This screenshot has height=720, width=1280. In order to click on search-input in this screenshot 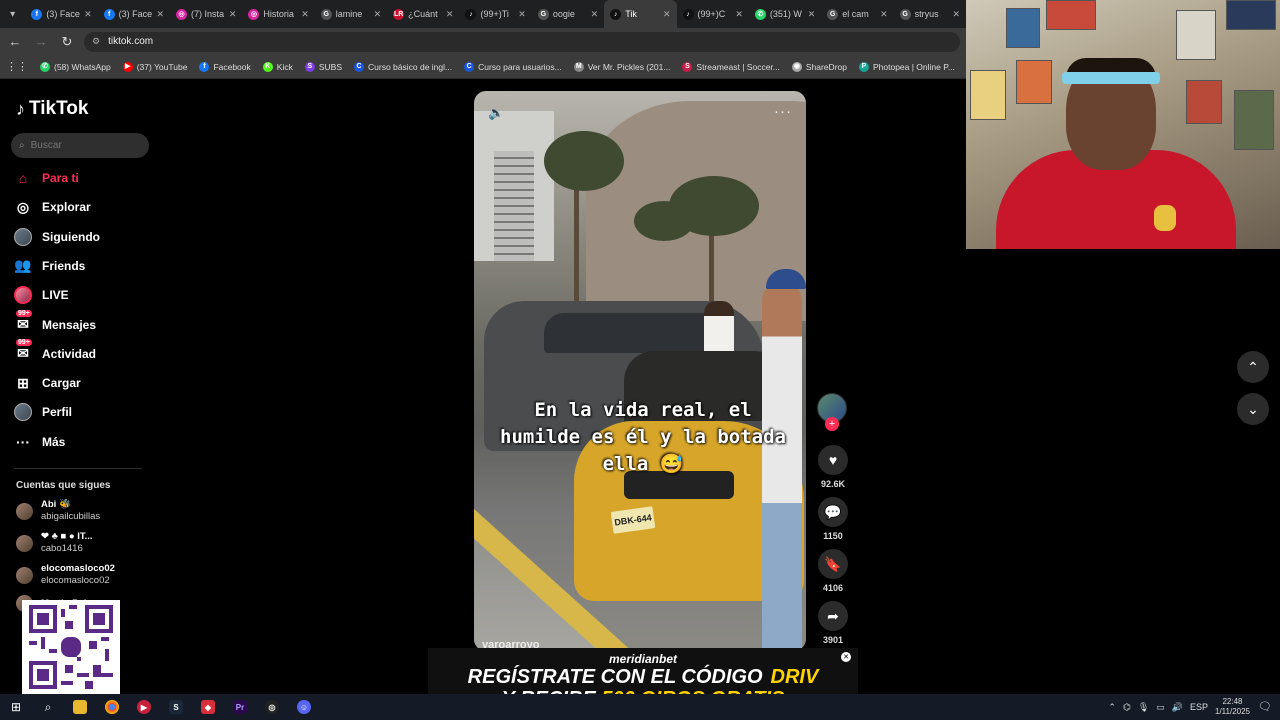, I will do `click(80, 145)`.